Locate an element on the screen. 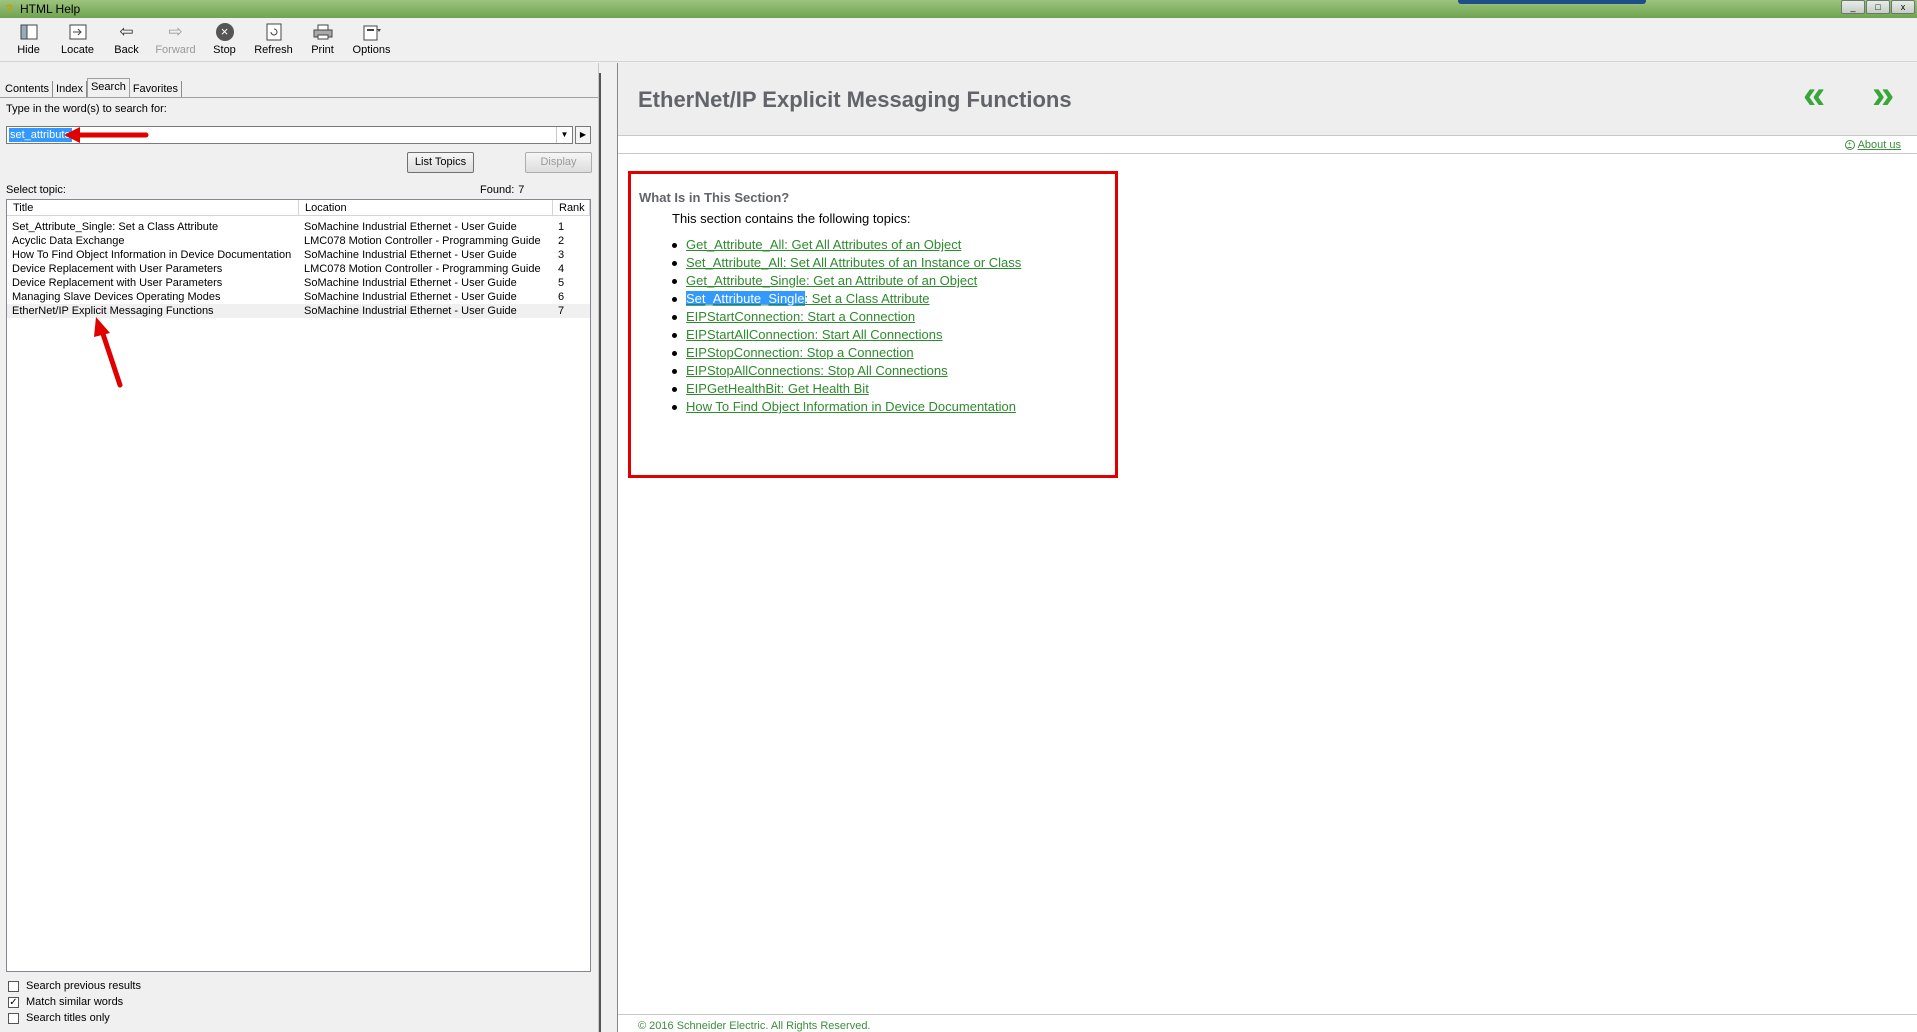 The height and width of the screenshot is (1032, 1917). search-hit-highlight: Set_Attribute_Single is located at coordinates (745, 298).